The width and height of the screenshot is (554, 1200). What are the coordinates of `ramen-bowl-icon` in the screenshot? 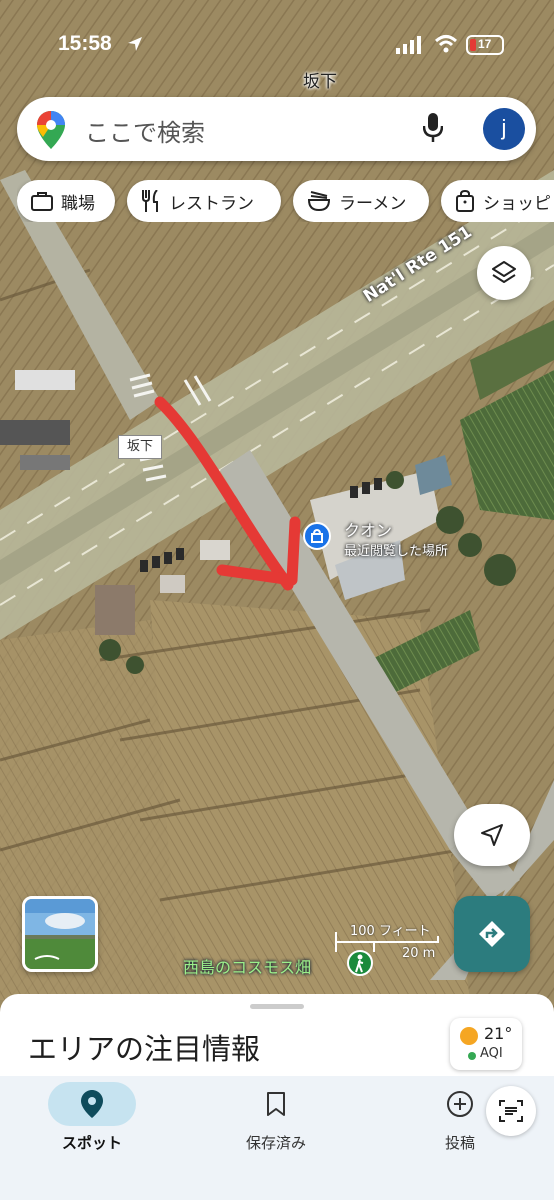 It's located at (319, 201).